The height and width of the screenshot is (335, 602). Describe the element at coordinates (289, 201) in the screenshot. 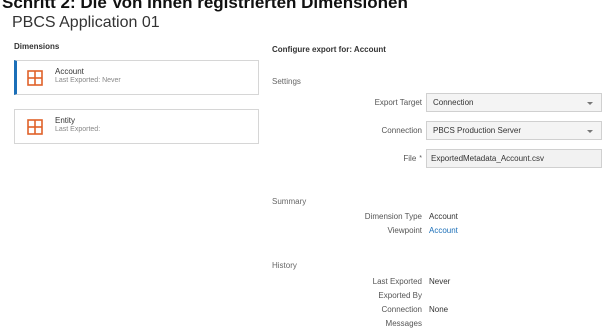

I see `summary-section-title: Summary` at that location.